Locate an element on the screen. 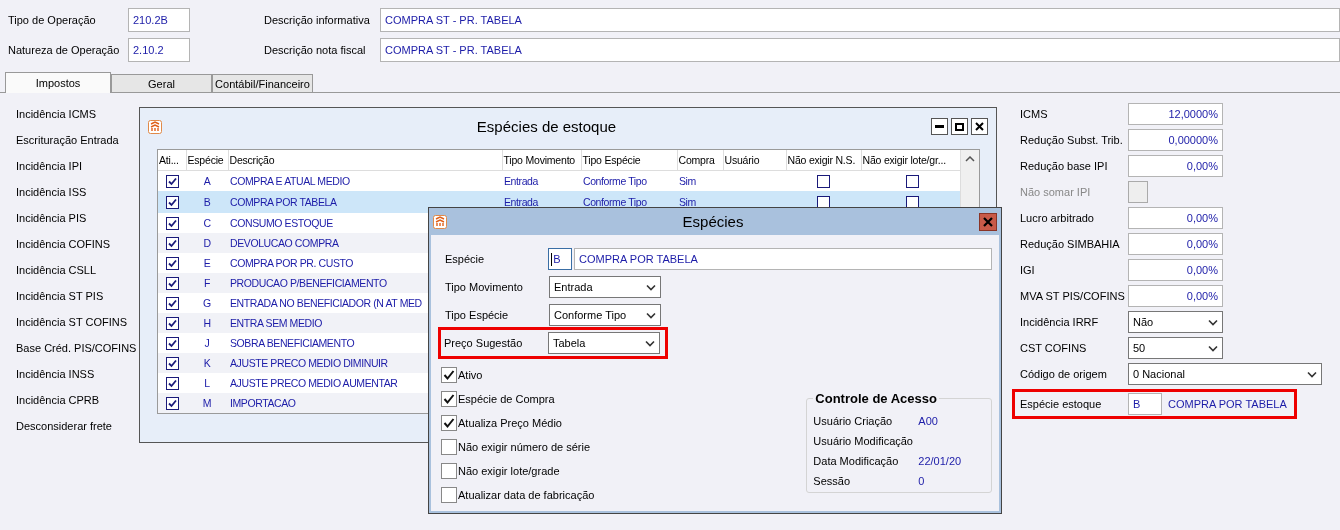 The height and width of the screenshot is (530, 1340). minimize-icon is located at coordinates (939, 126).